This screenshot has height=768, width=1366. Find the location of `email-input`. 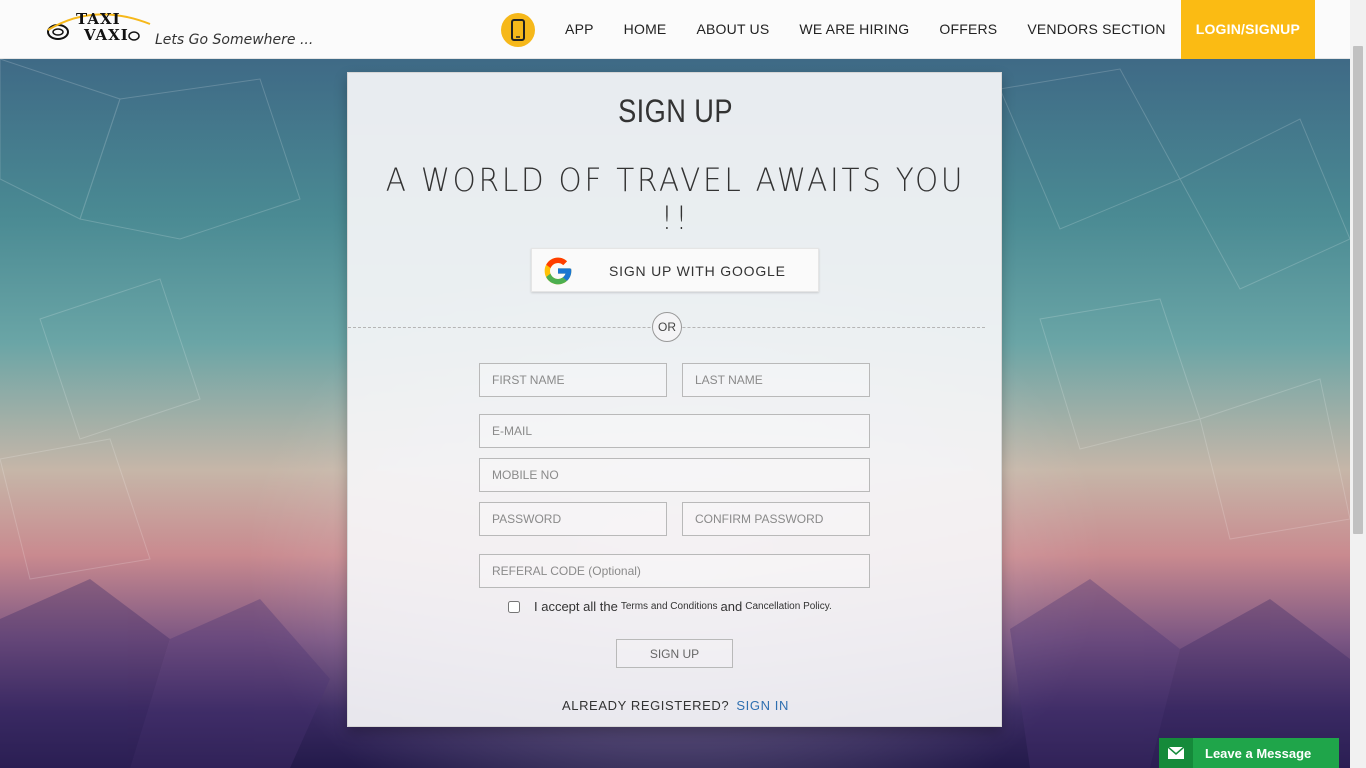

email-input is located at coordinates (674, 431).